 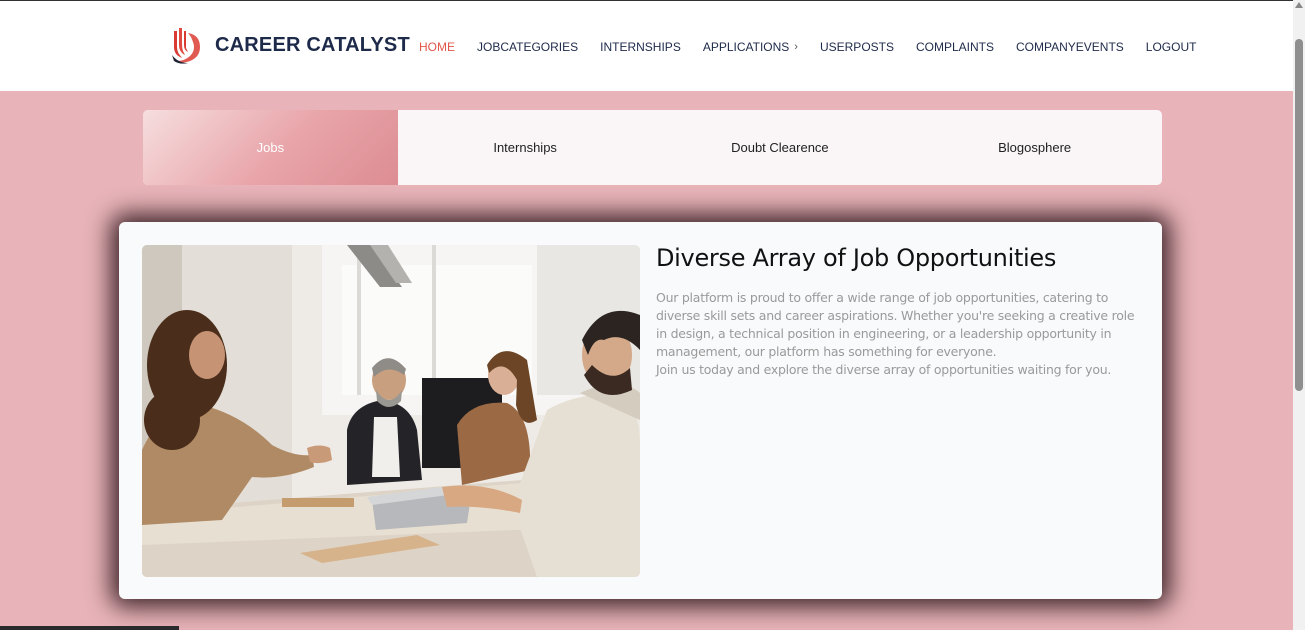 I want to click on tab-jobs: Jobs, so click(x=270, y=147).